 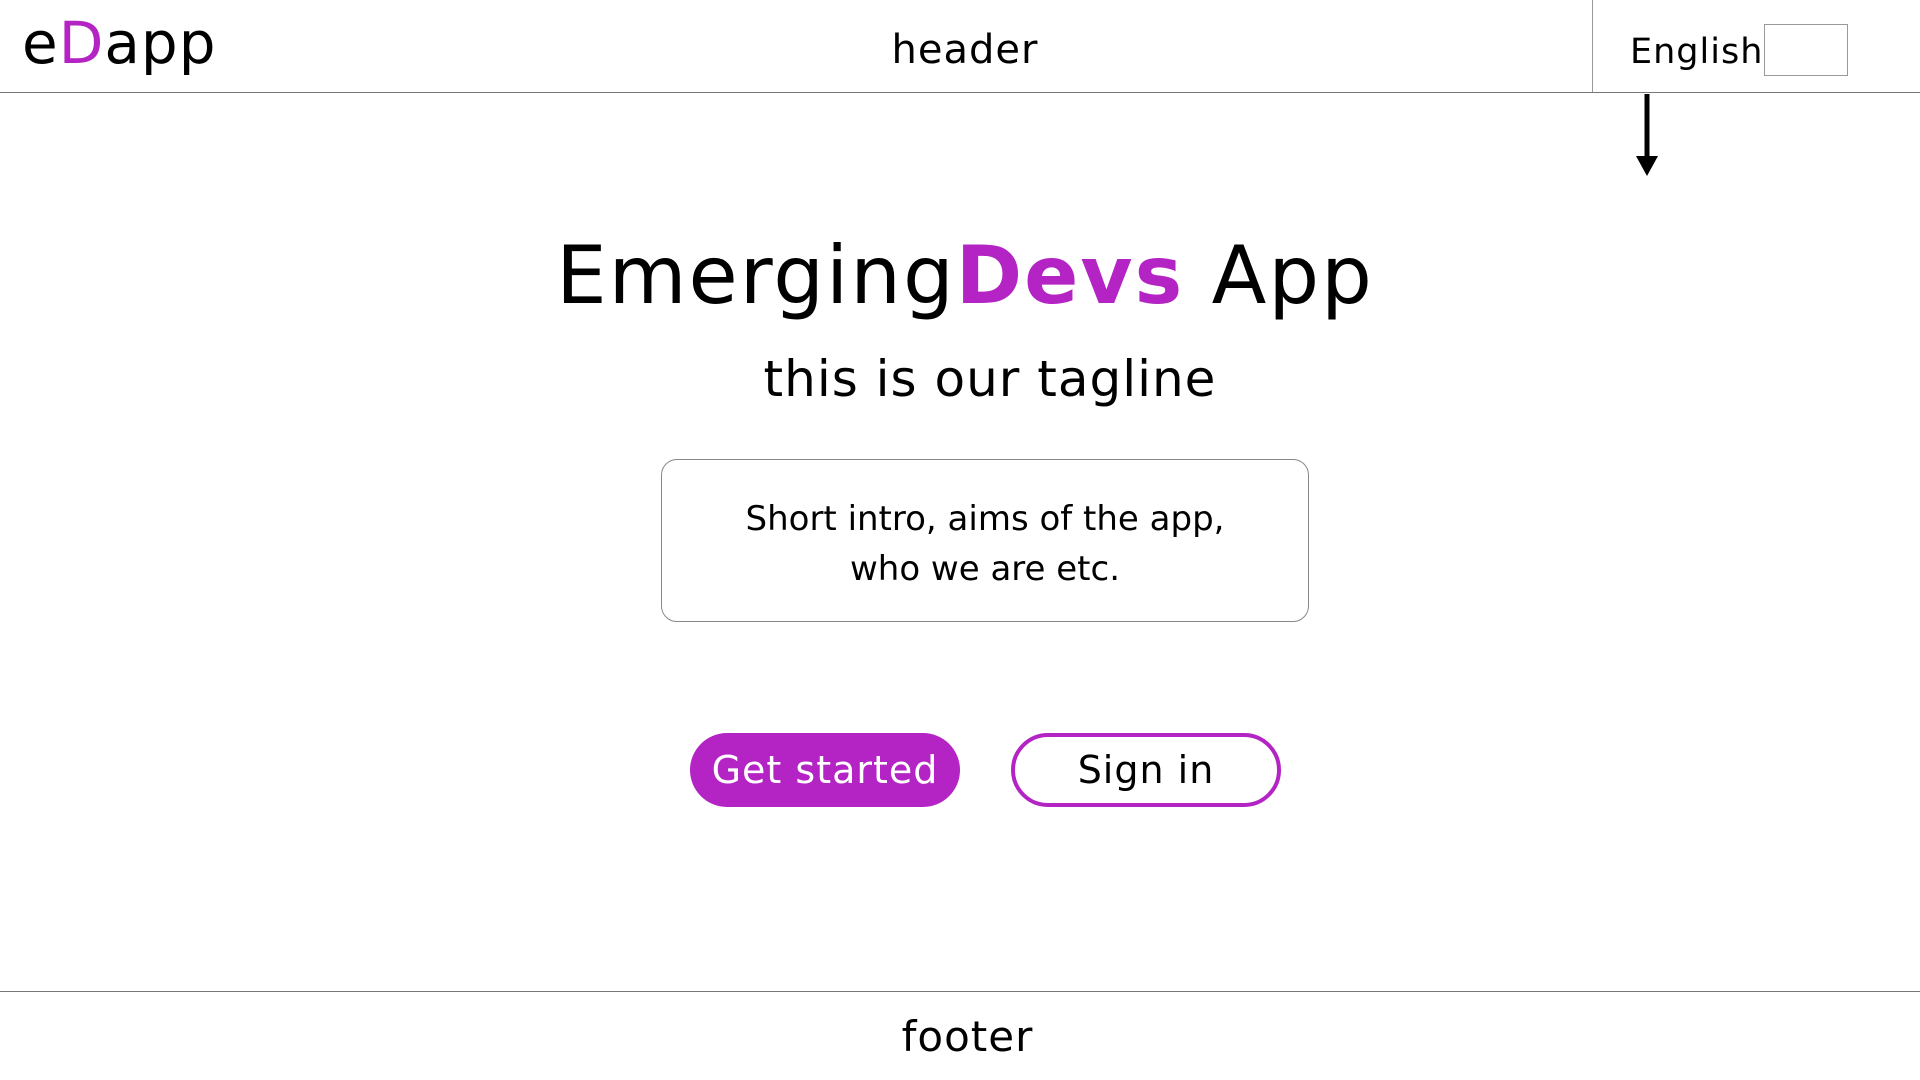 What do you see at coordinates (1070, 275) in the screenshot?
I see `title-accent: Devs` at bounding box center [1070, 275].